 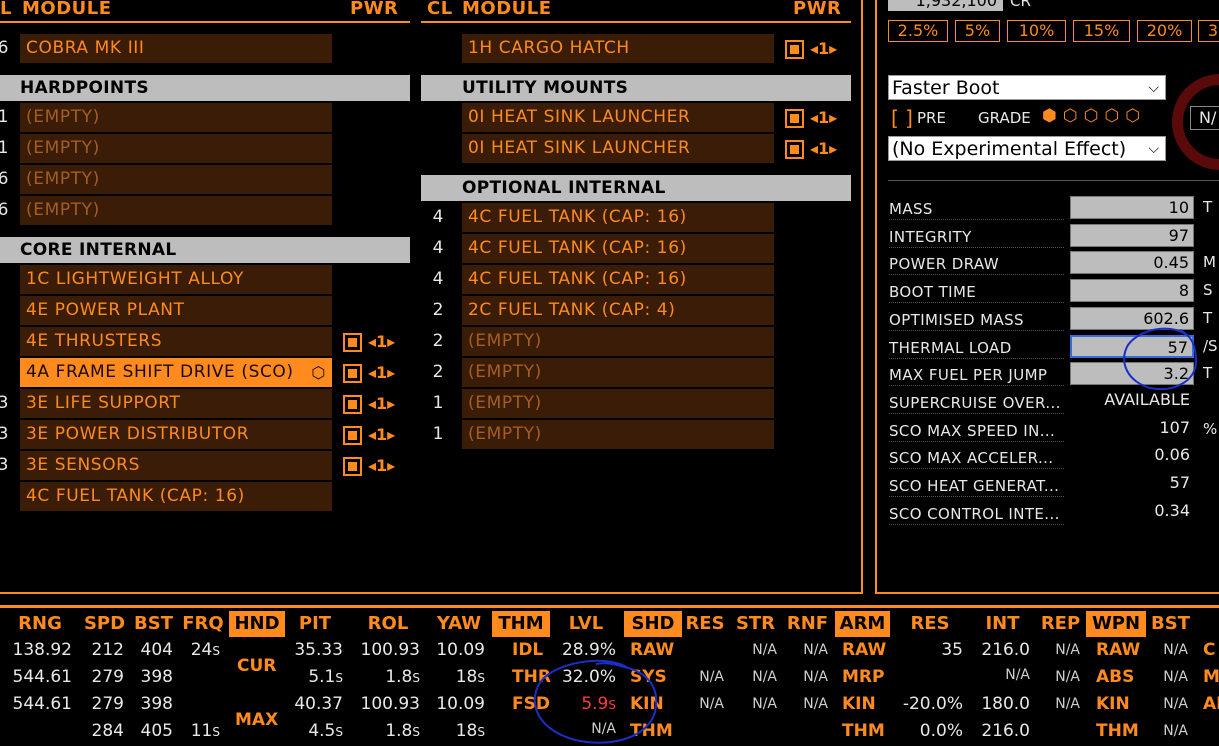 I want to click on annotation-circle-fuel, so click(x=1160, y=359).